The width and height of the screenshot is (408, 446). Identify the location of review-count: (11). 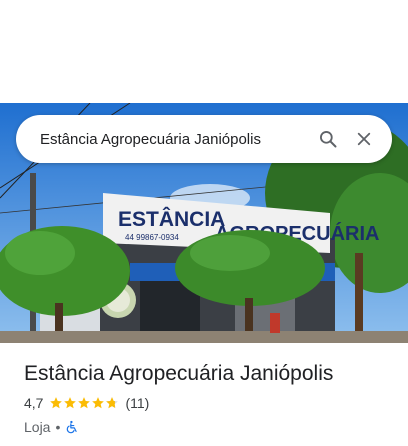
(137, 403).